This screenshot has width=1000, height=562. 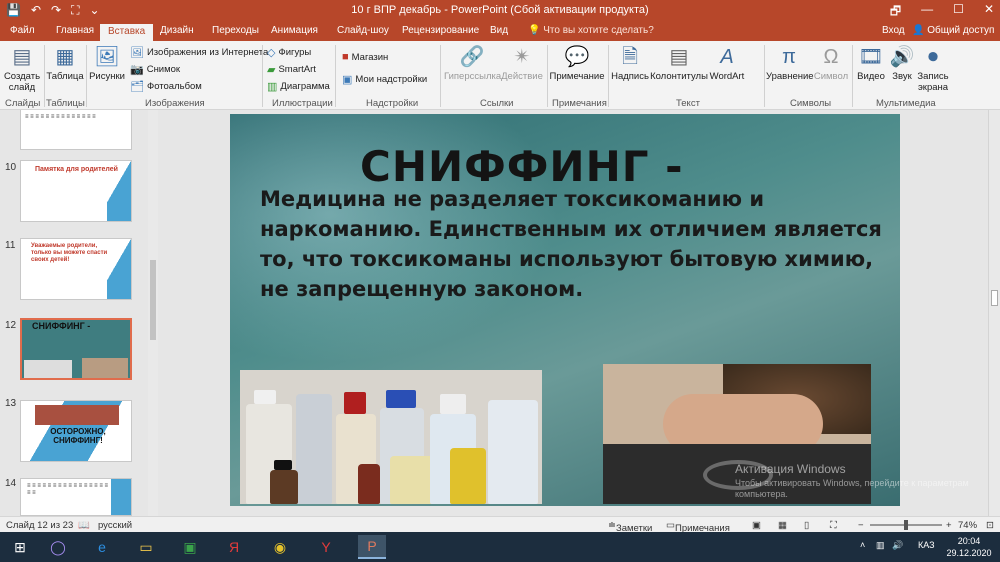 What do you see at coordinates (727, 63) in the screenshot?
I see `wordart-button: A WordArt` at bounding box center [727, 63].